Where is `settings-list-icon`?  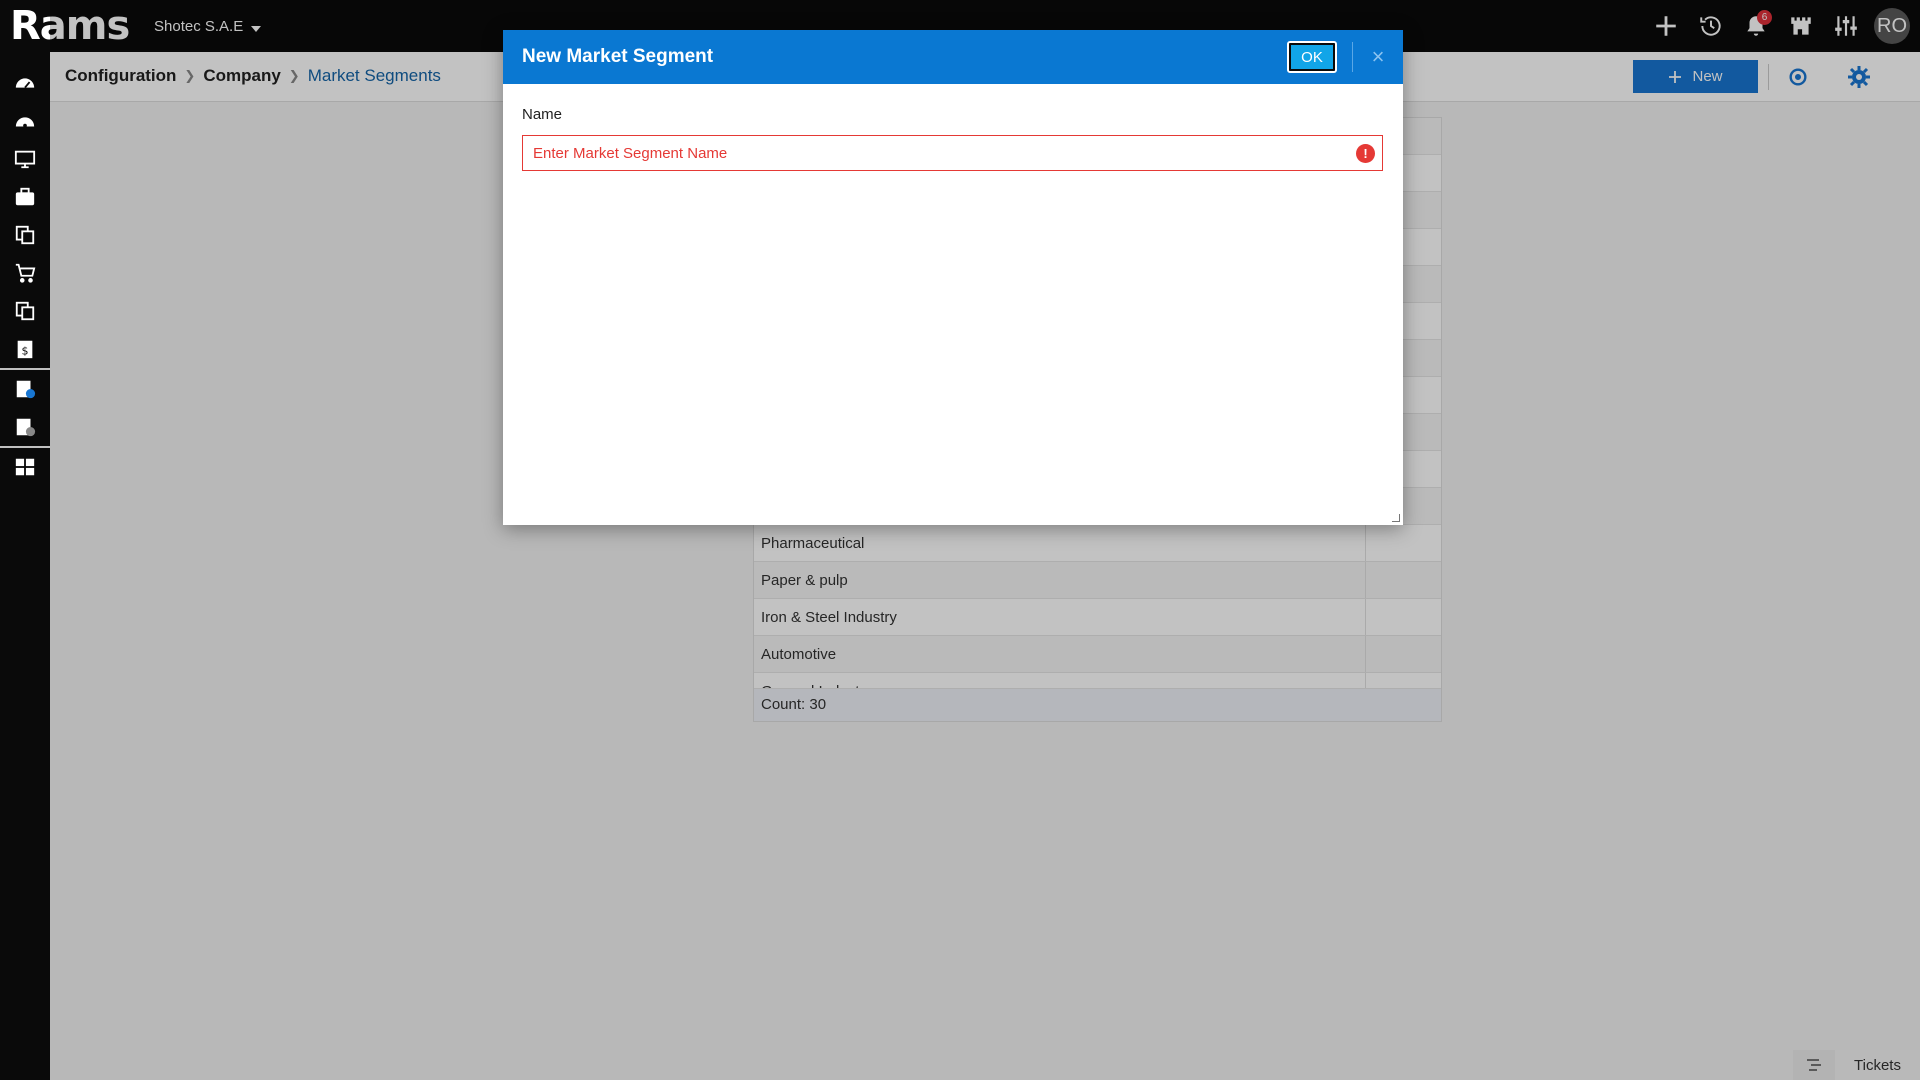
settings-list-icon is located at coordinates (25, 427).